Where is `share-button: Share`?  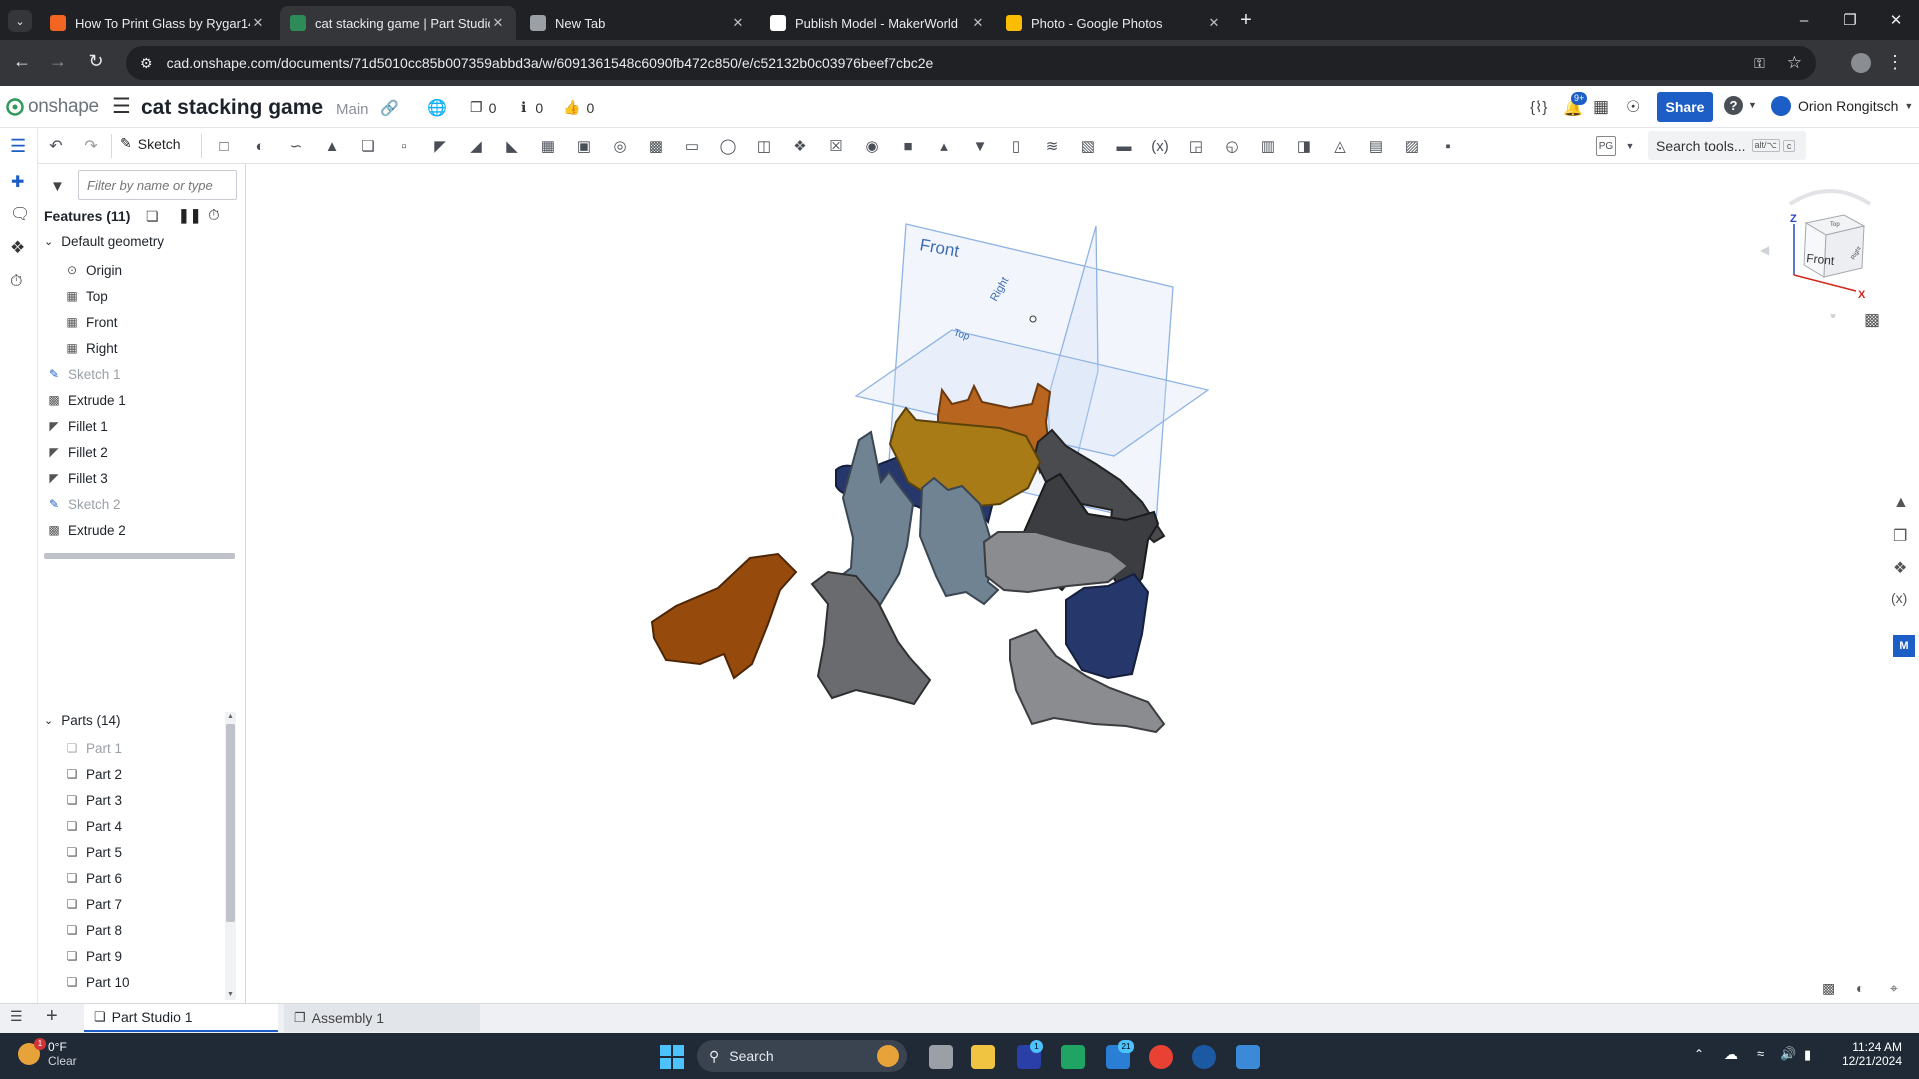 share-button: Share is located at coordinates (1685, 107).